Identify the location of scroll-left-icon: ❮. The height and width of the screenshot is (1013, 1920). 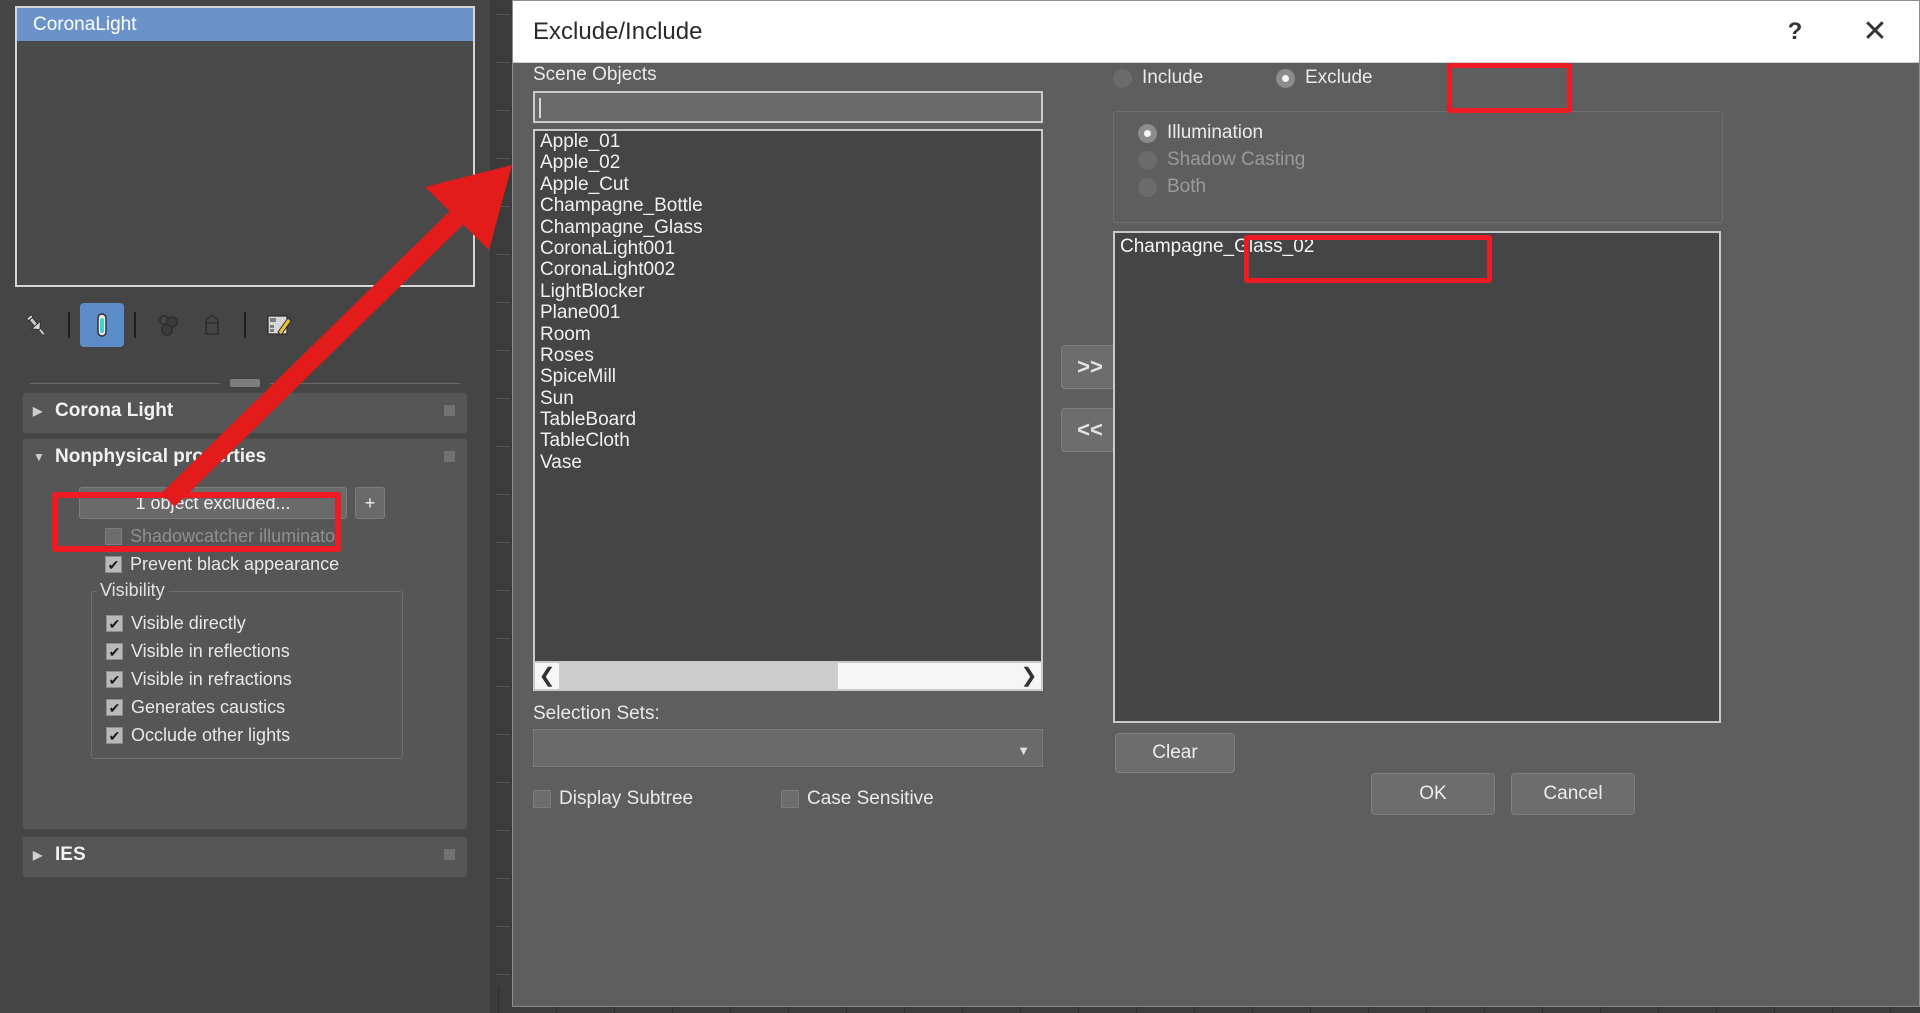
(547, 676).